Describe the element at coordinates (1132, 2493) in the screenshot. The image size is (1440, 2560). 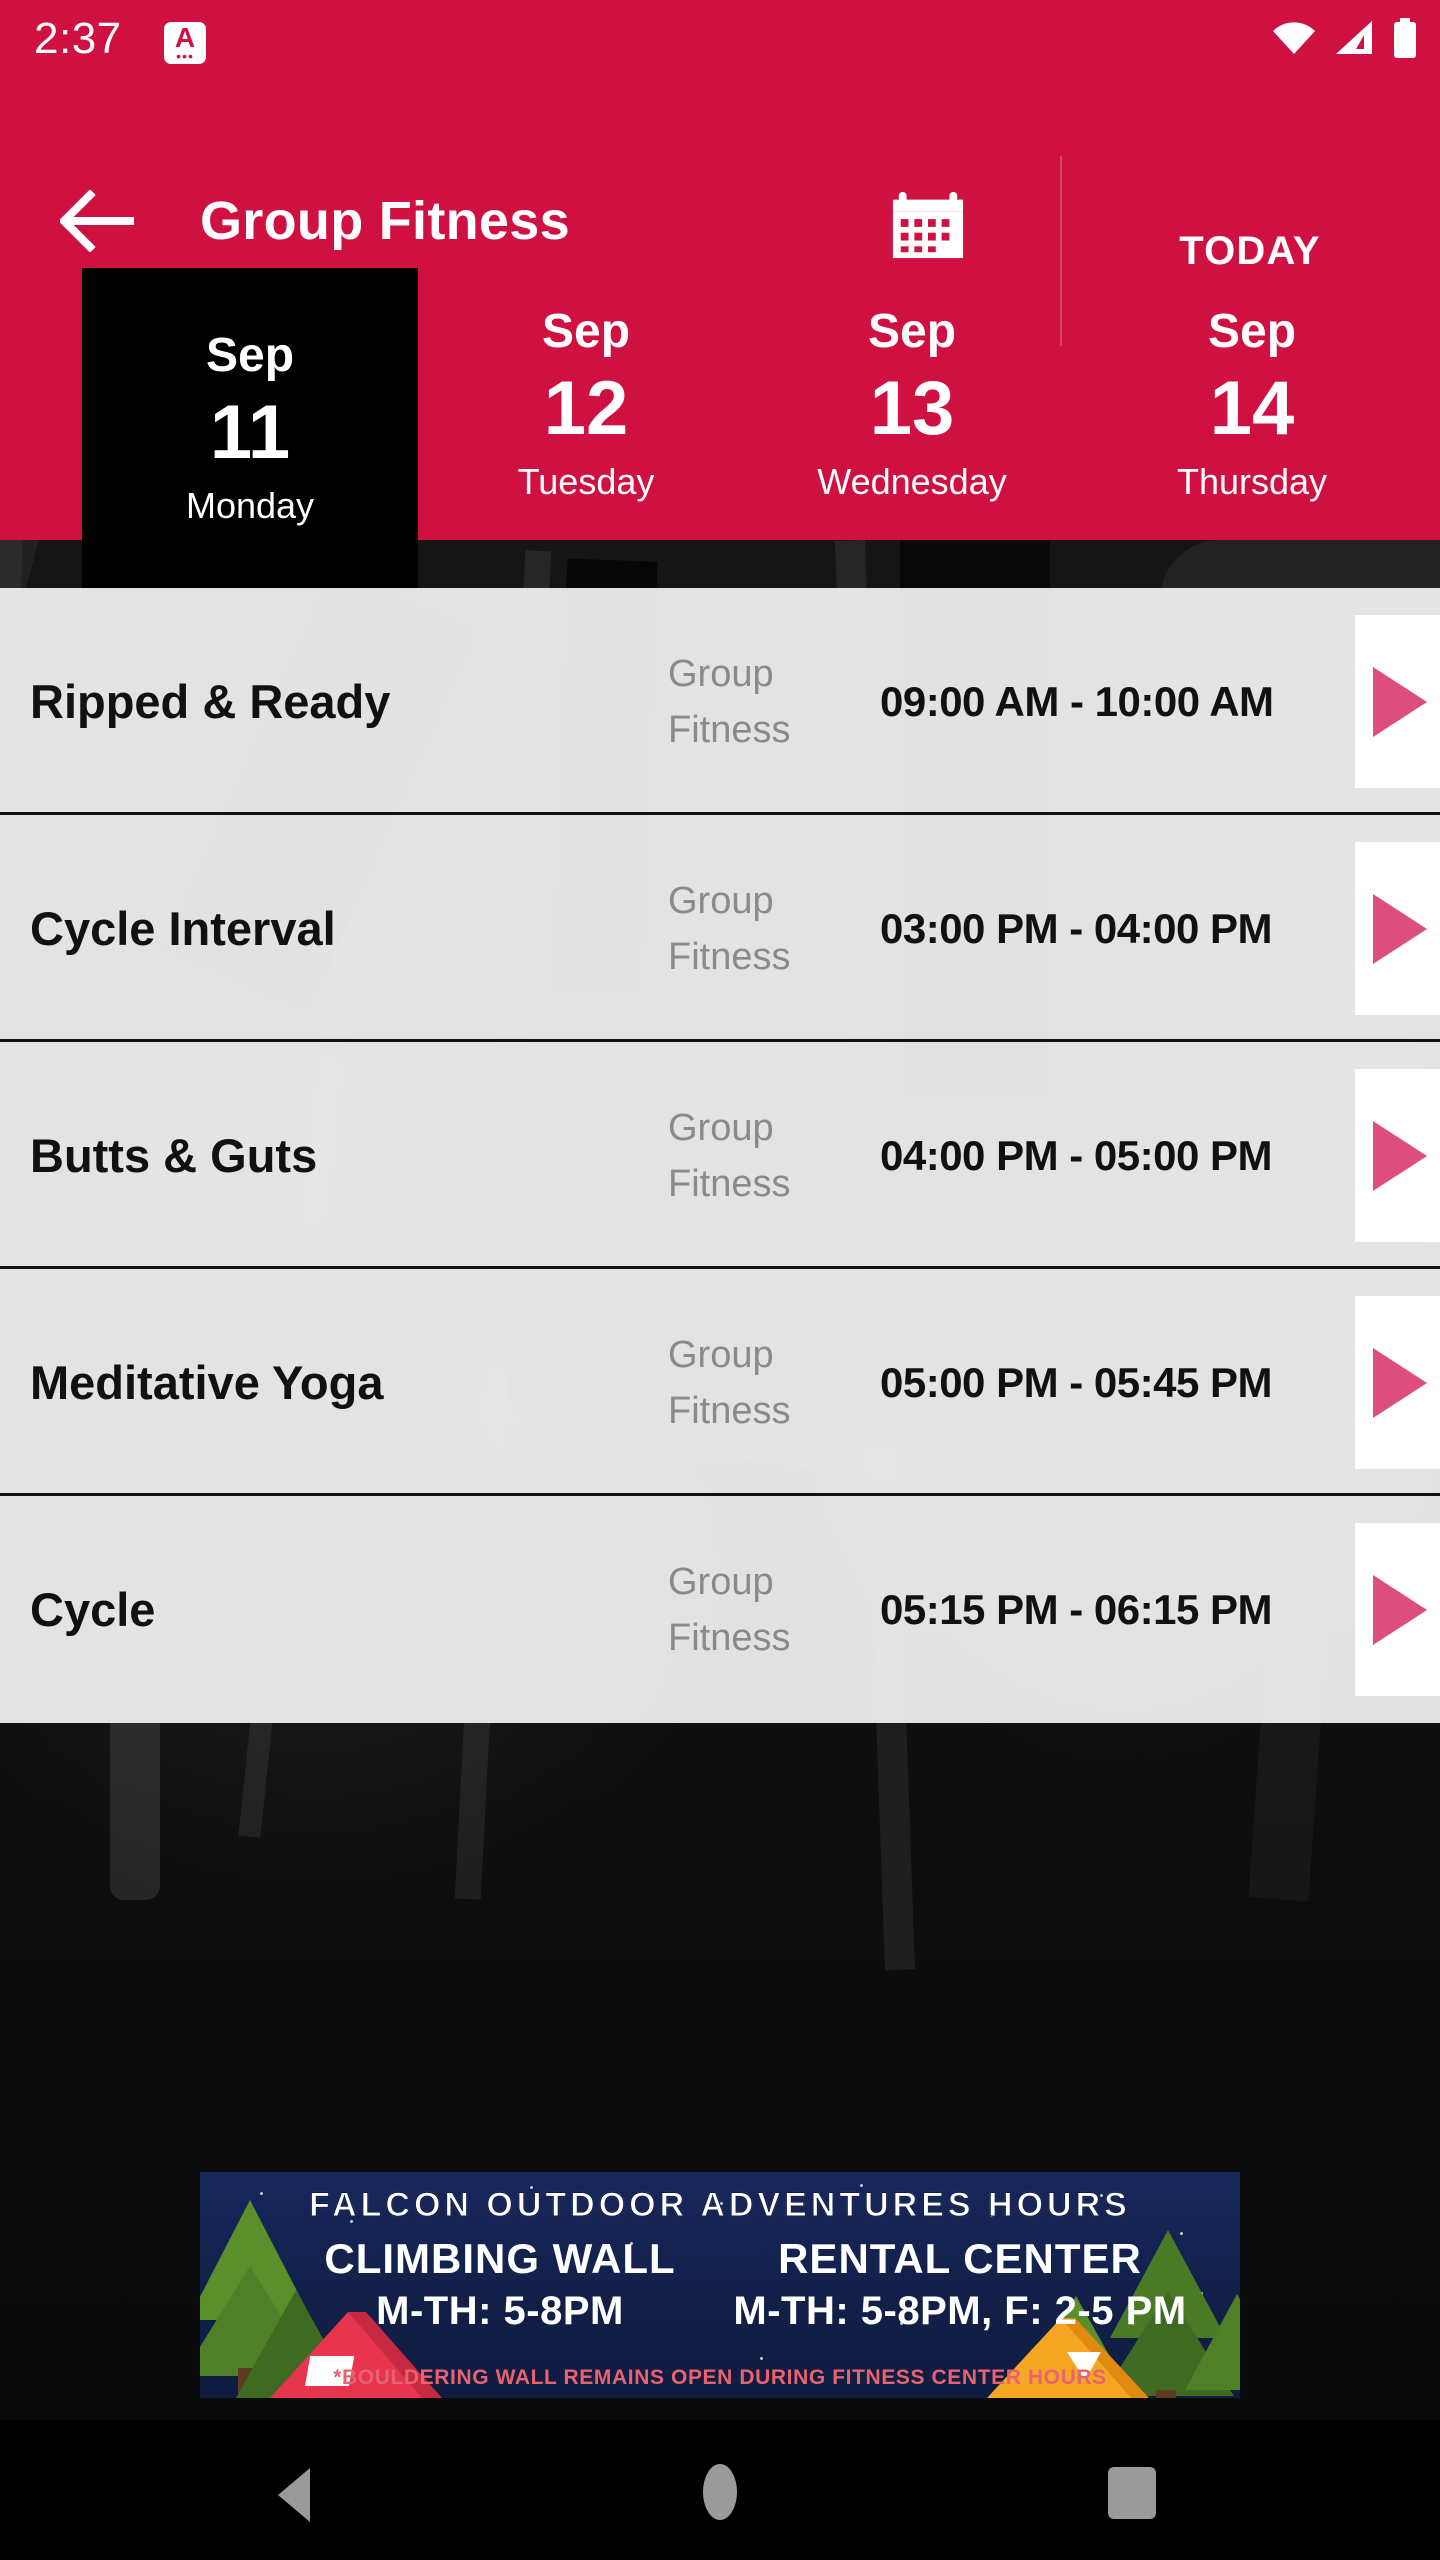
I see `android-recents-icon` at that location.